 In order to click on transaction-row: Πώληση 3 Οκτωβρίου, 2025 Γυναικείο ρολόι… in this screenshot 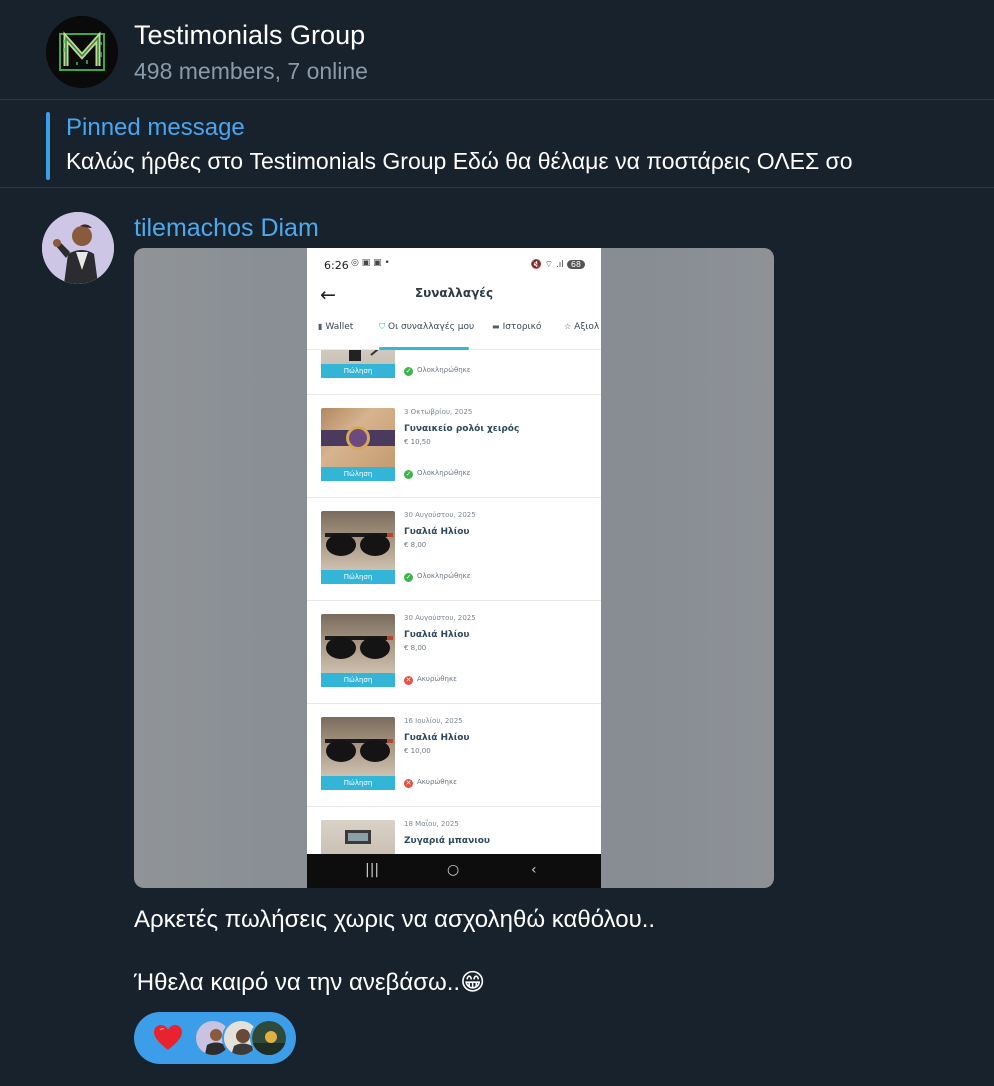, I will do `click(454, 446)`.